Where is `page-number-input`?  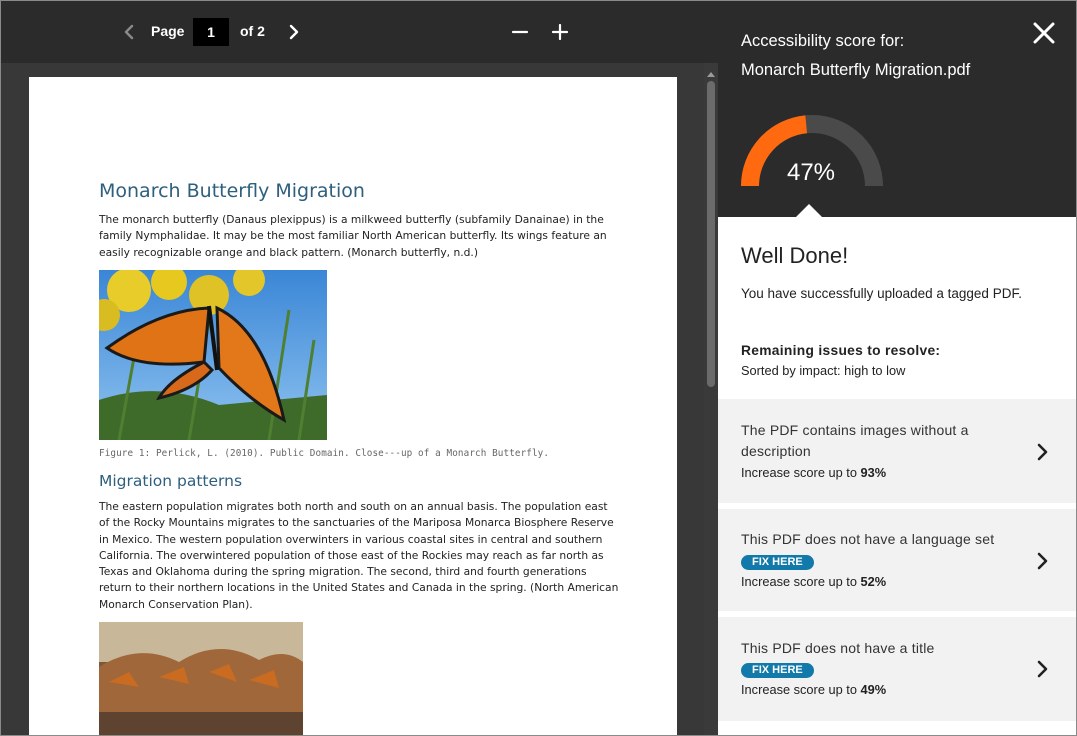 page-number-input is located at coordinates (211, 32).